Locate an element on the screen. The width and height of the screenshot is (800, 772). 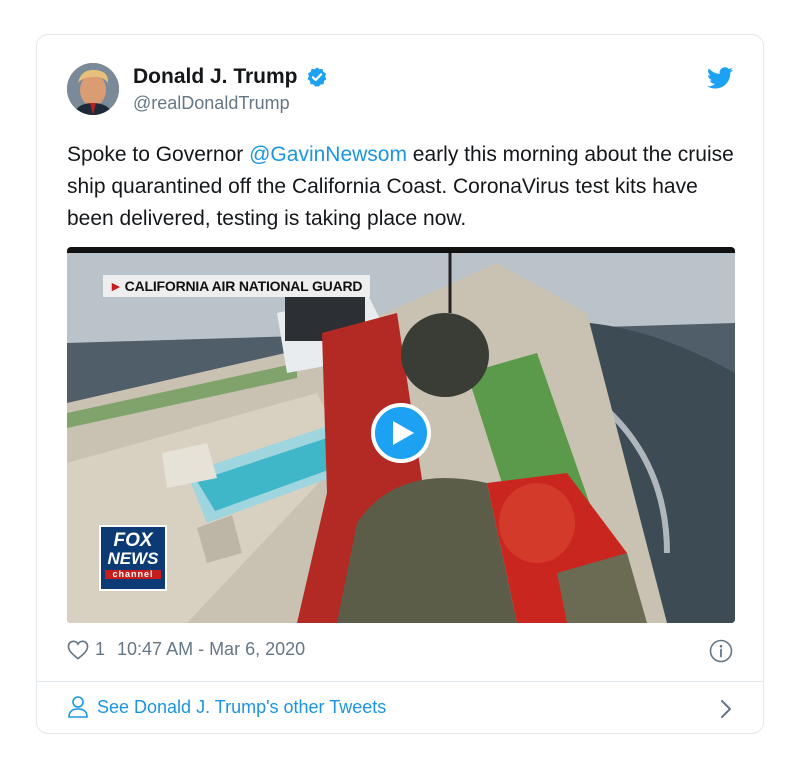
fox-news-logo: FOX NEWS channel is located at coordinates (133, 558).